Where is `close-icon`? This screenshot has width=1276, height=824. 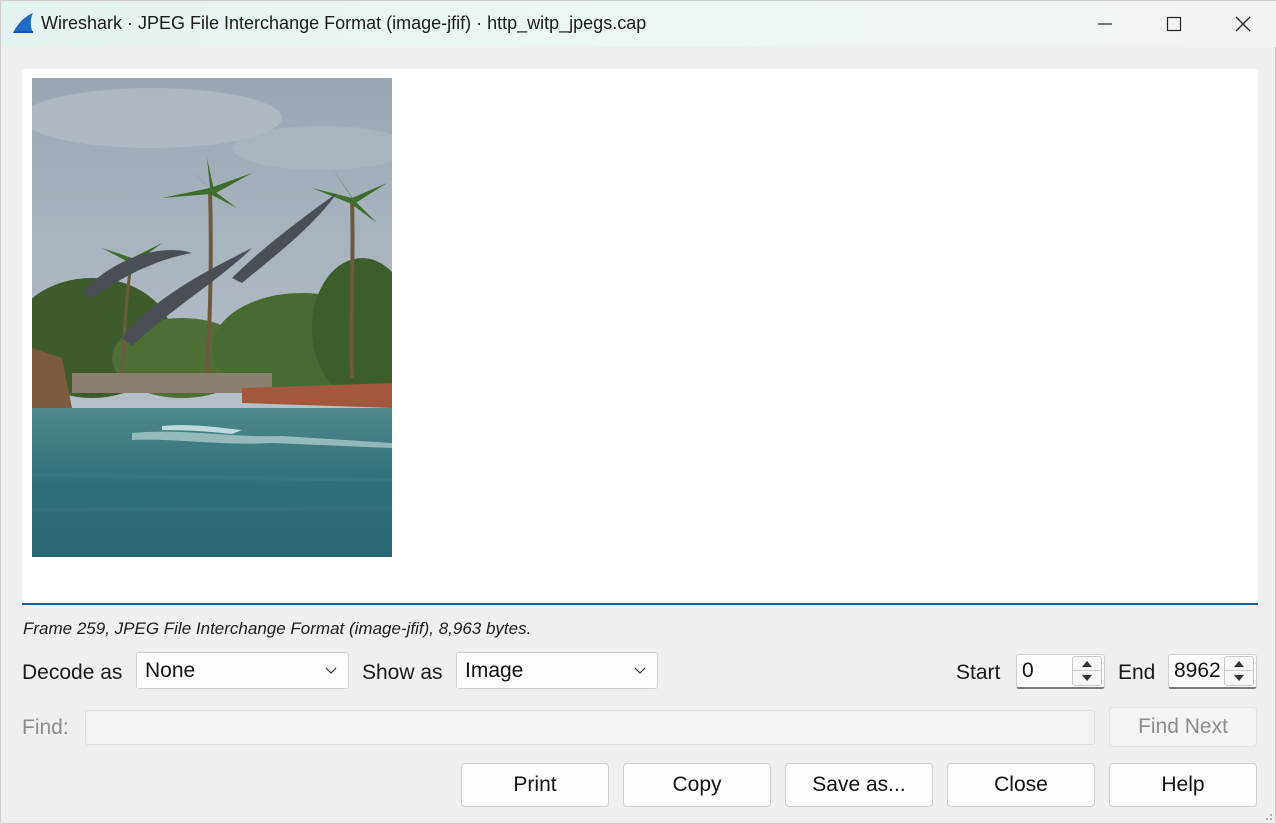 close-icon is located at coordinates (1243, 24).